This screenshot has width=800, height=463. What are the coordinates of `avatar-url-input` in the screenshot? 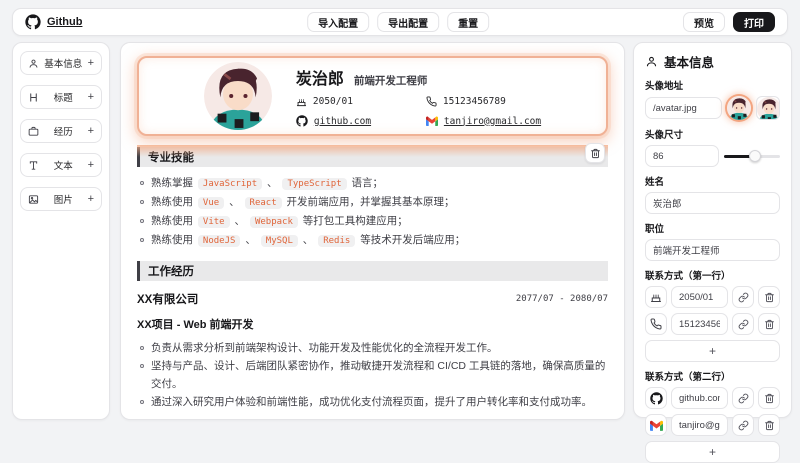 It's located at (683, 108).